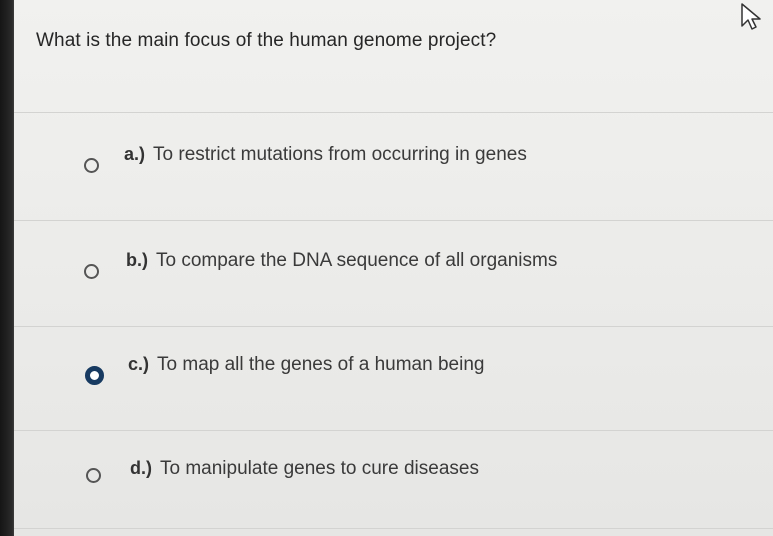 This screenshot has height=536, width=773. What do you see at coordinates (139, 364) in the screenshot?
I see `option-c-letter: c.)` at bounding box center [139, 364].